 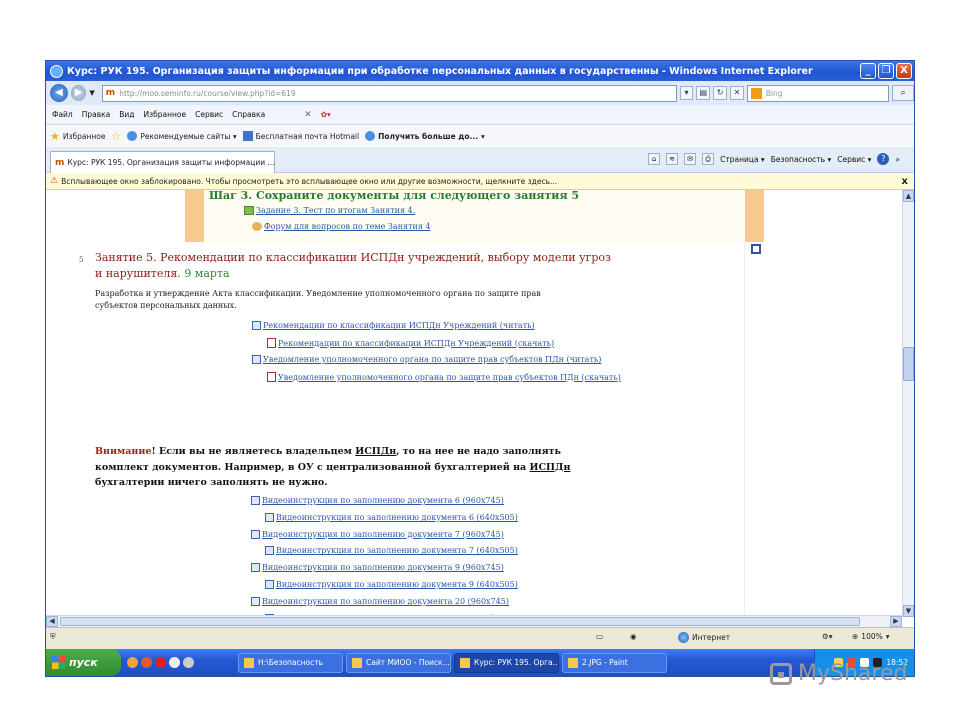 I want to click on section-toggle-icon, so click(x=756, y=249).